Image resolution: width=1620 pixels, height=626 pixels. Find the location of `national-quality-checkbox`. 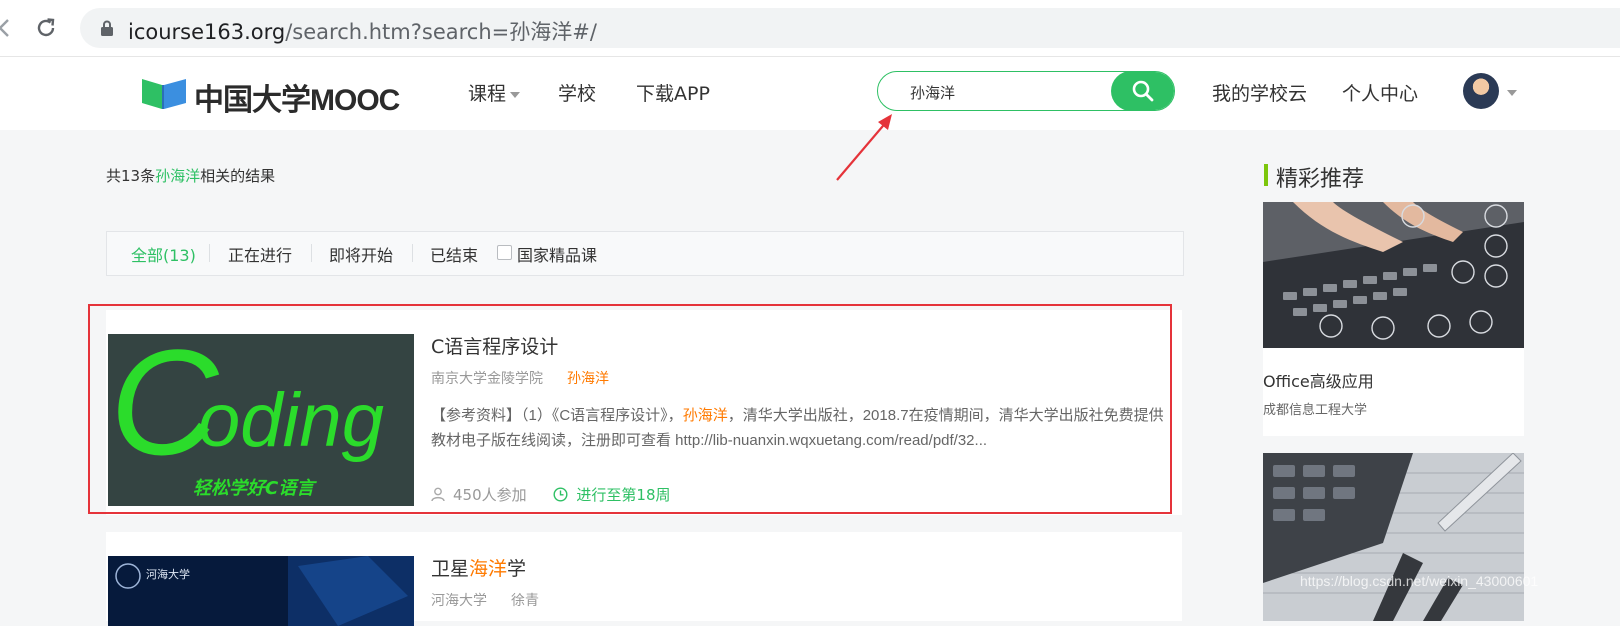

national-quality-checkbox is located at coordinates (504, 252).